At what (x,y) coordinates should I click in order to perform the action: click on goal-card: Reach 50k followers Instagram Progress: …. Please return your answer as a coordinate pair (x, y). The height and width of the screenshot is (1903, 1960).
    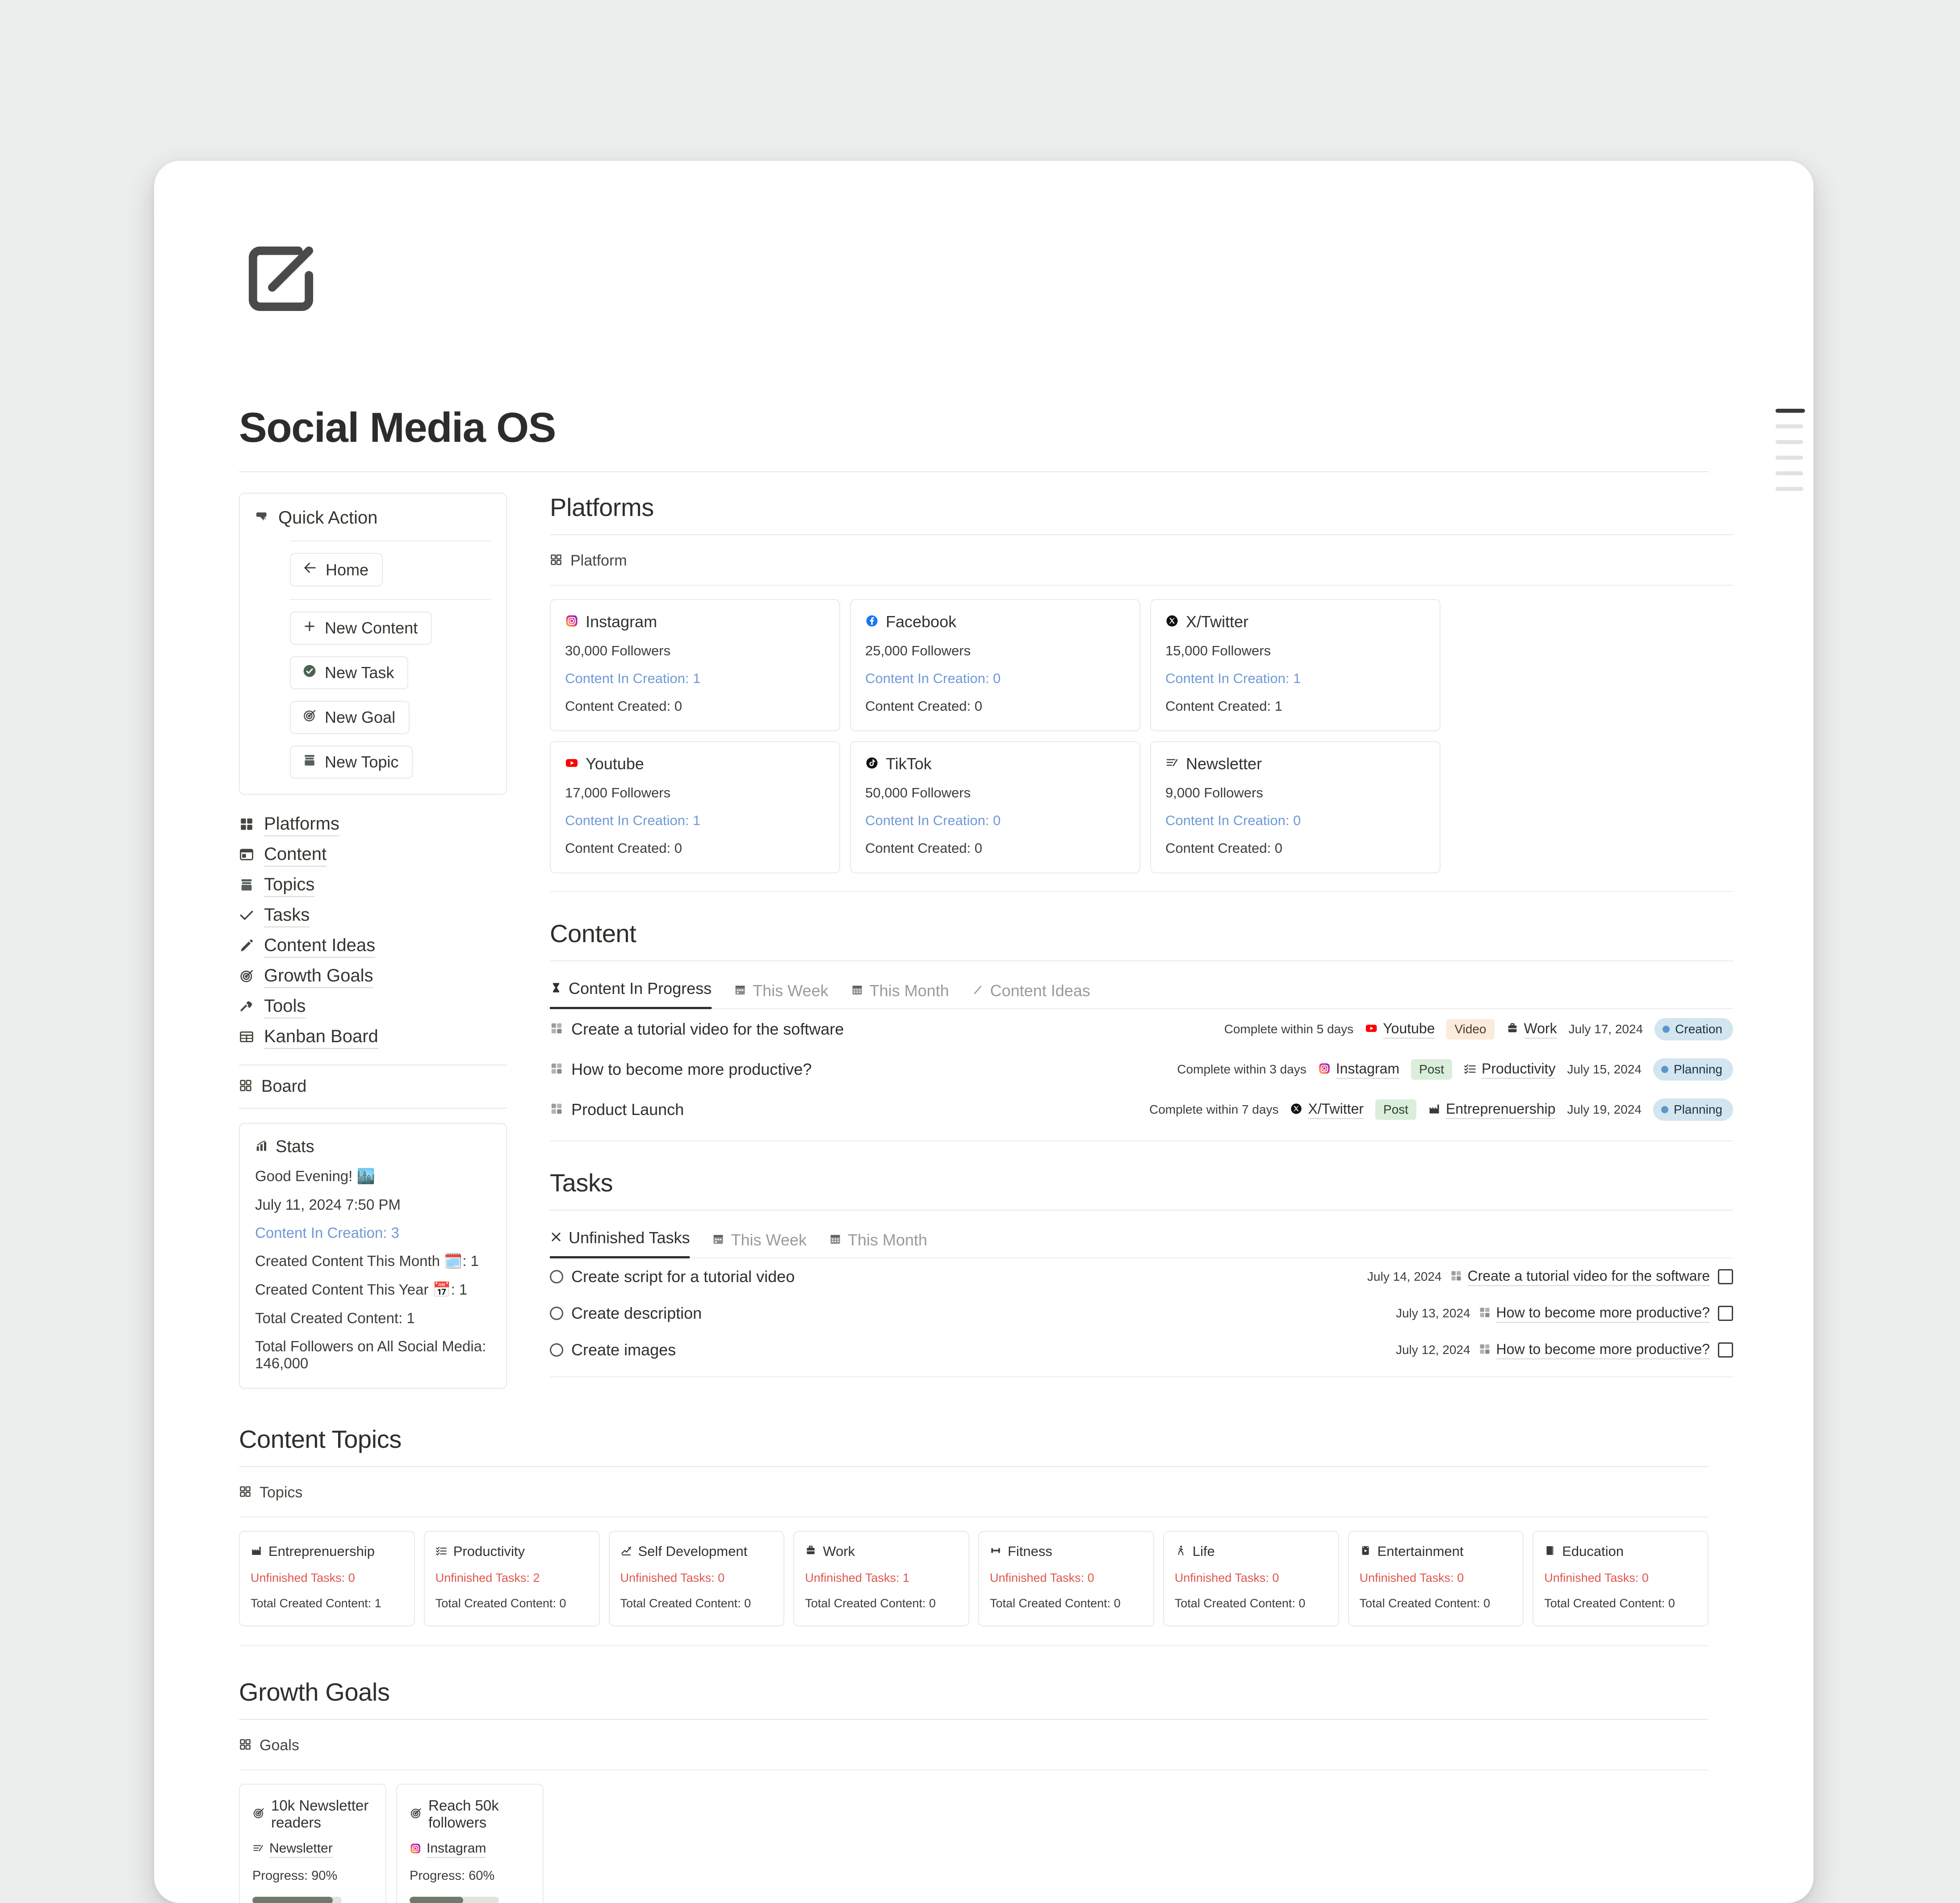
    Looking at the image, I should click on (470, 1843).